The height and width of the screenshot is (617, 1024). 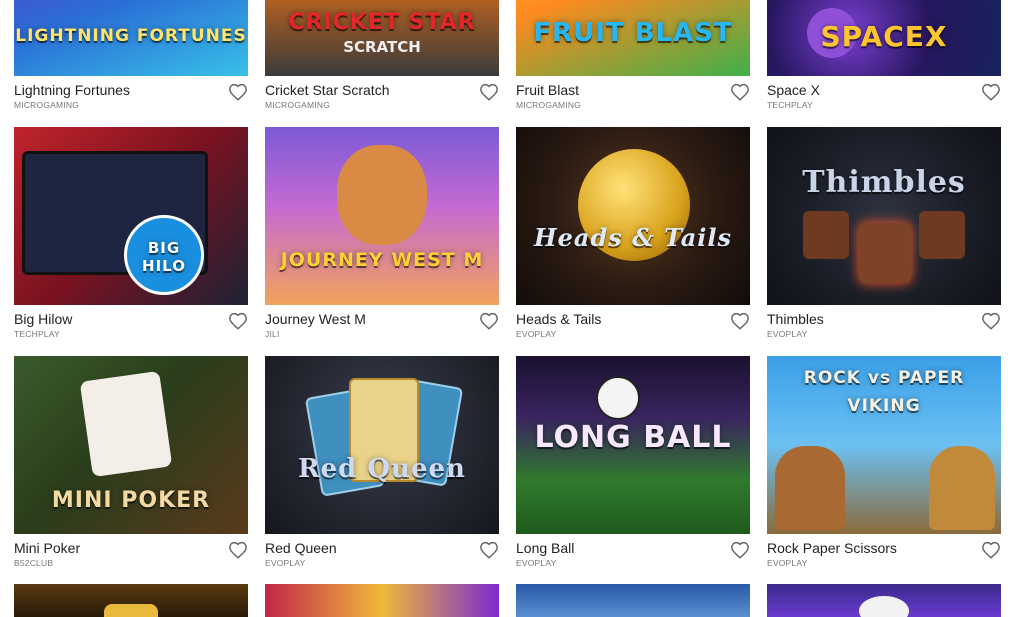 I want to click on thumbnail-art-text: Red Queen, so click(x=382, y=469).